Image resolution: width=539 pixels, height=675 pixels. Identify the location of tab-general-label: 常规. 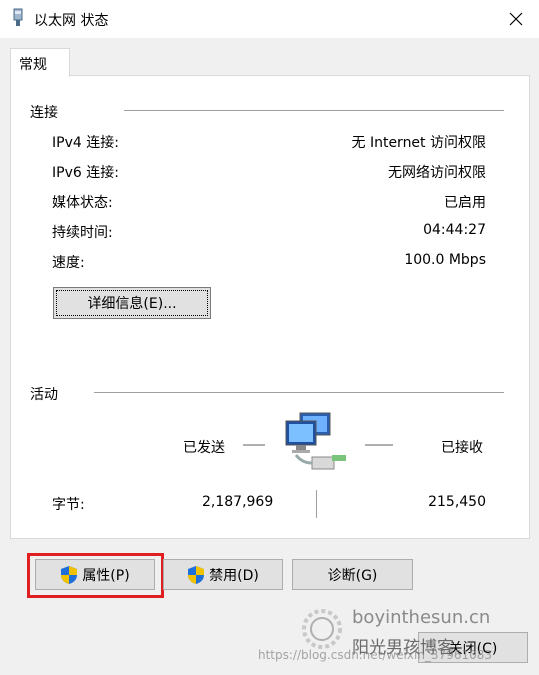
(33, 65).